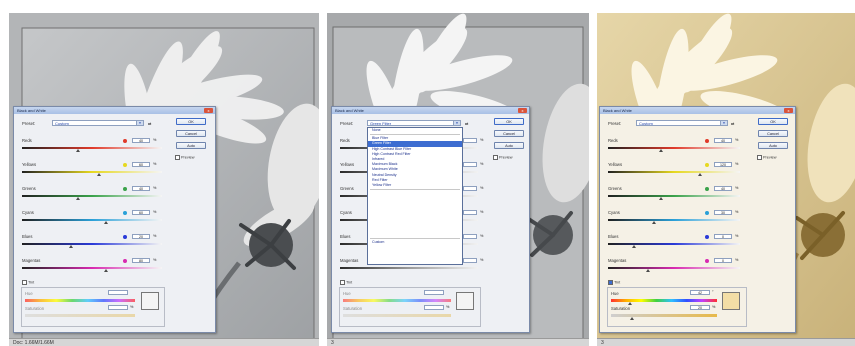 This screenshot has width=855, height=346. Describe the element at coordinates (415, 185) in the screenshot. I see `menu-item-yellow-filter: Yellow Filter` at that location.